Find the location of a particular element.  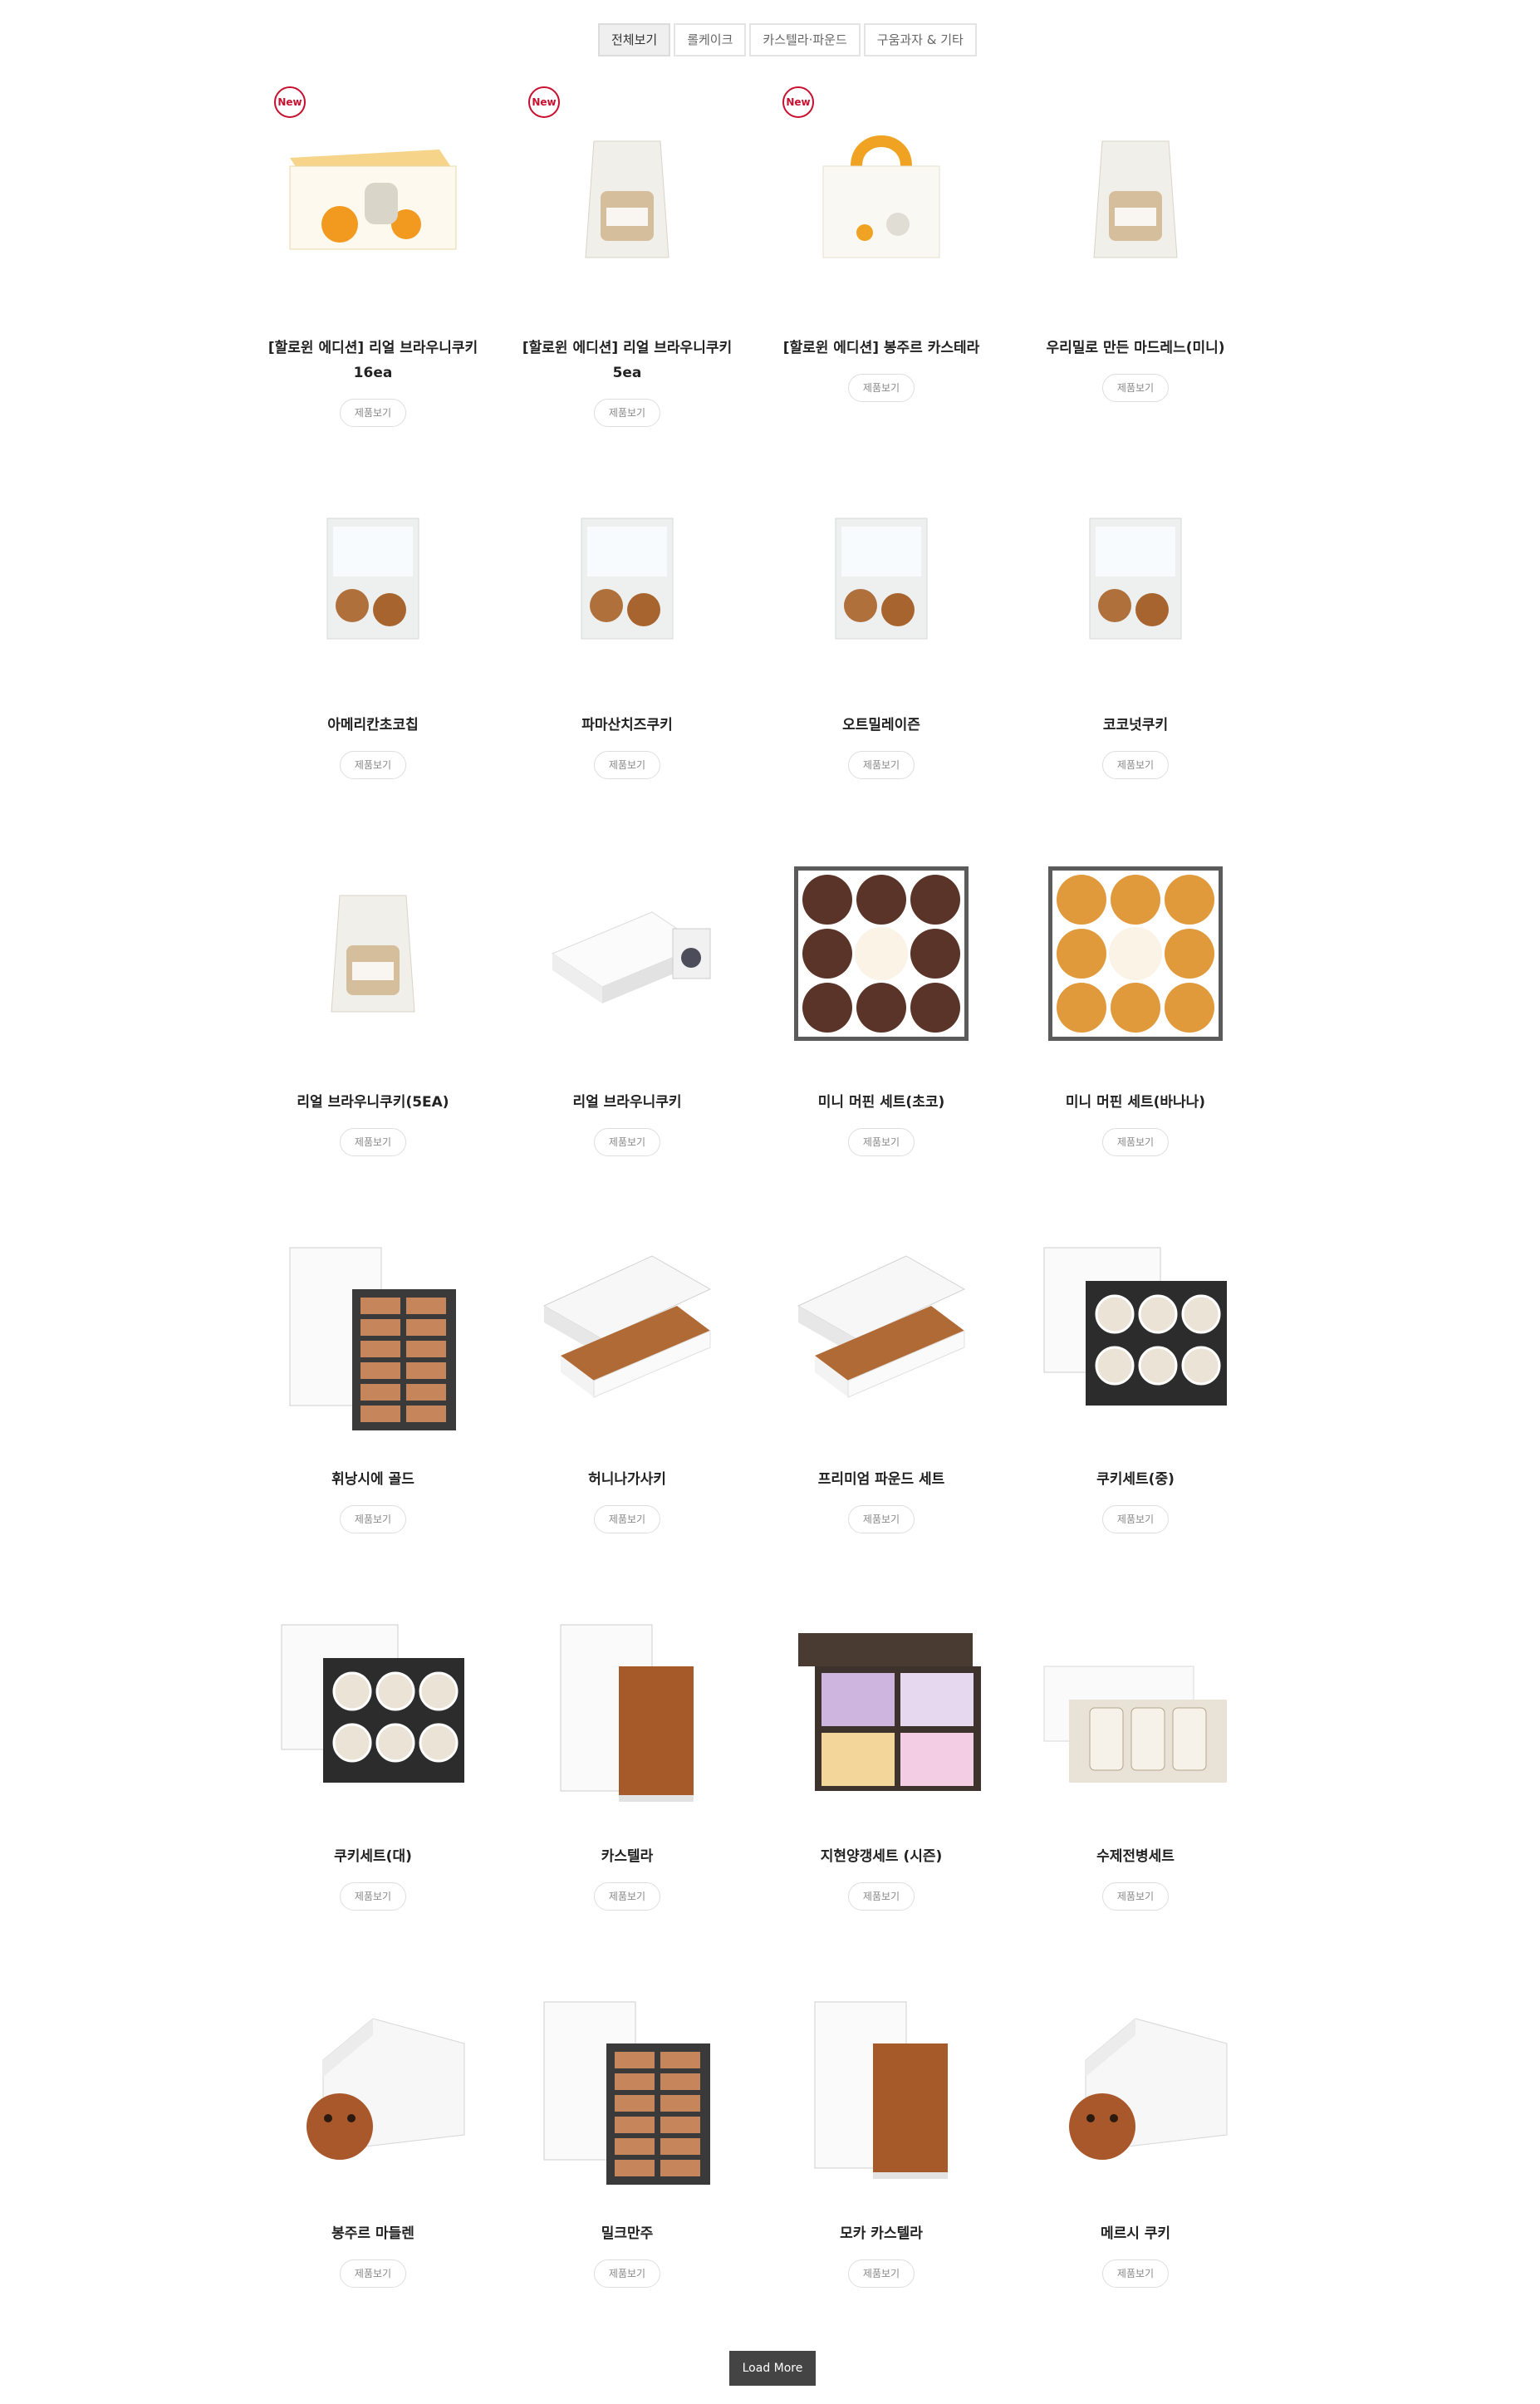

product-name: 미니 머핀 세트(초코) is located at coordinates (881, 1103).